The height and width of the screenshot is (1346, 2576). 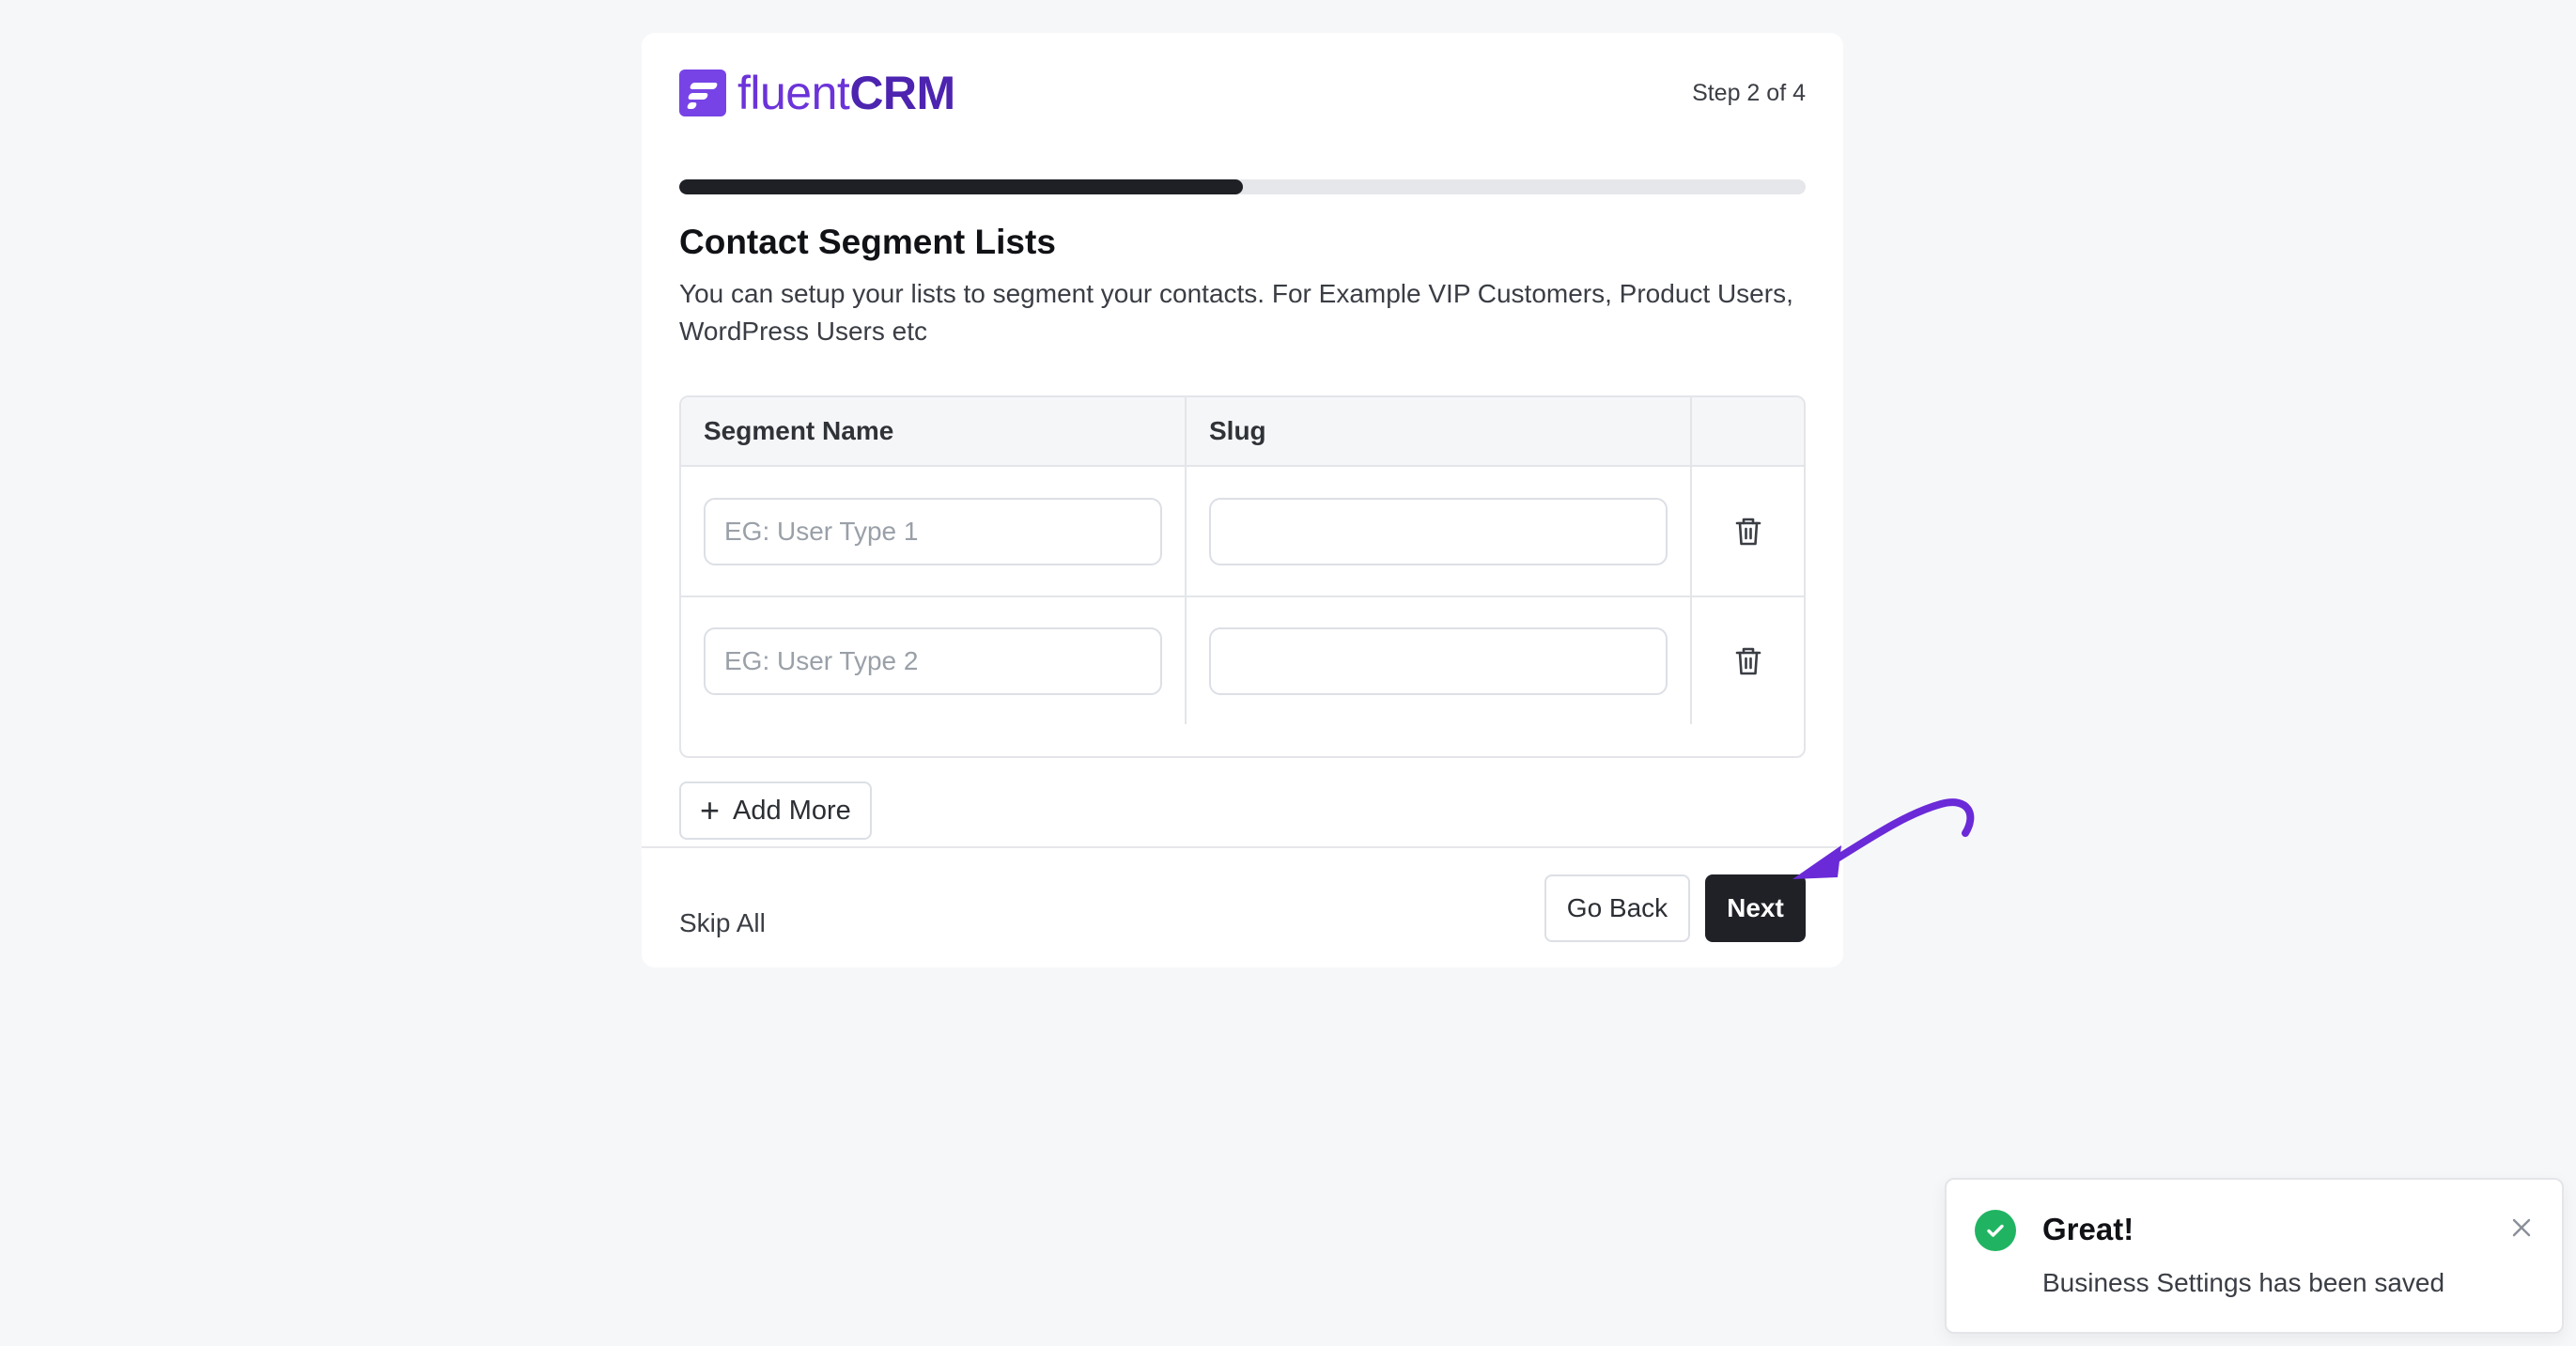 What do you see at coordinates (2243, 1282) in the screenshot?
I see `toast-message: Business Settings has been saved` at bounding box center [2243, 1282].